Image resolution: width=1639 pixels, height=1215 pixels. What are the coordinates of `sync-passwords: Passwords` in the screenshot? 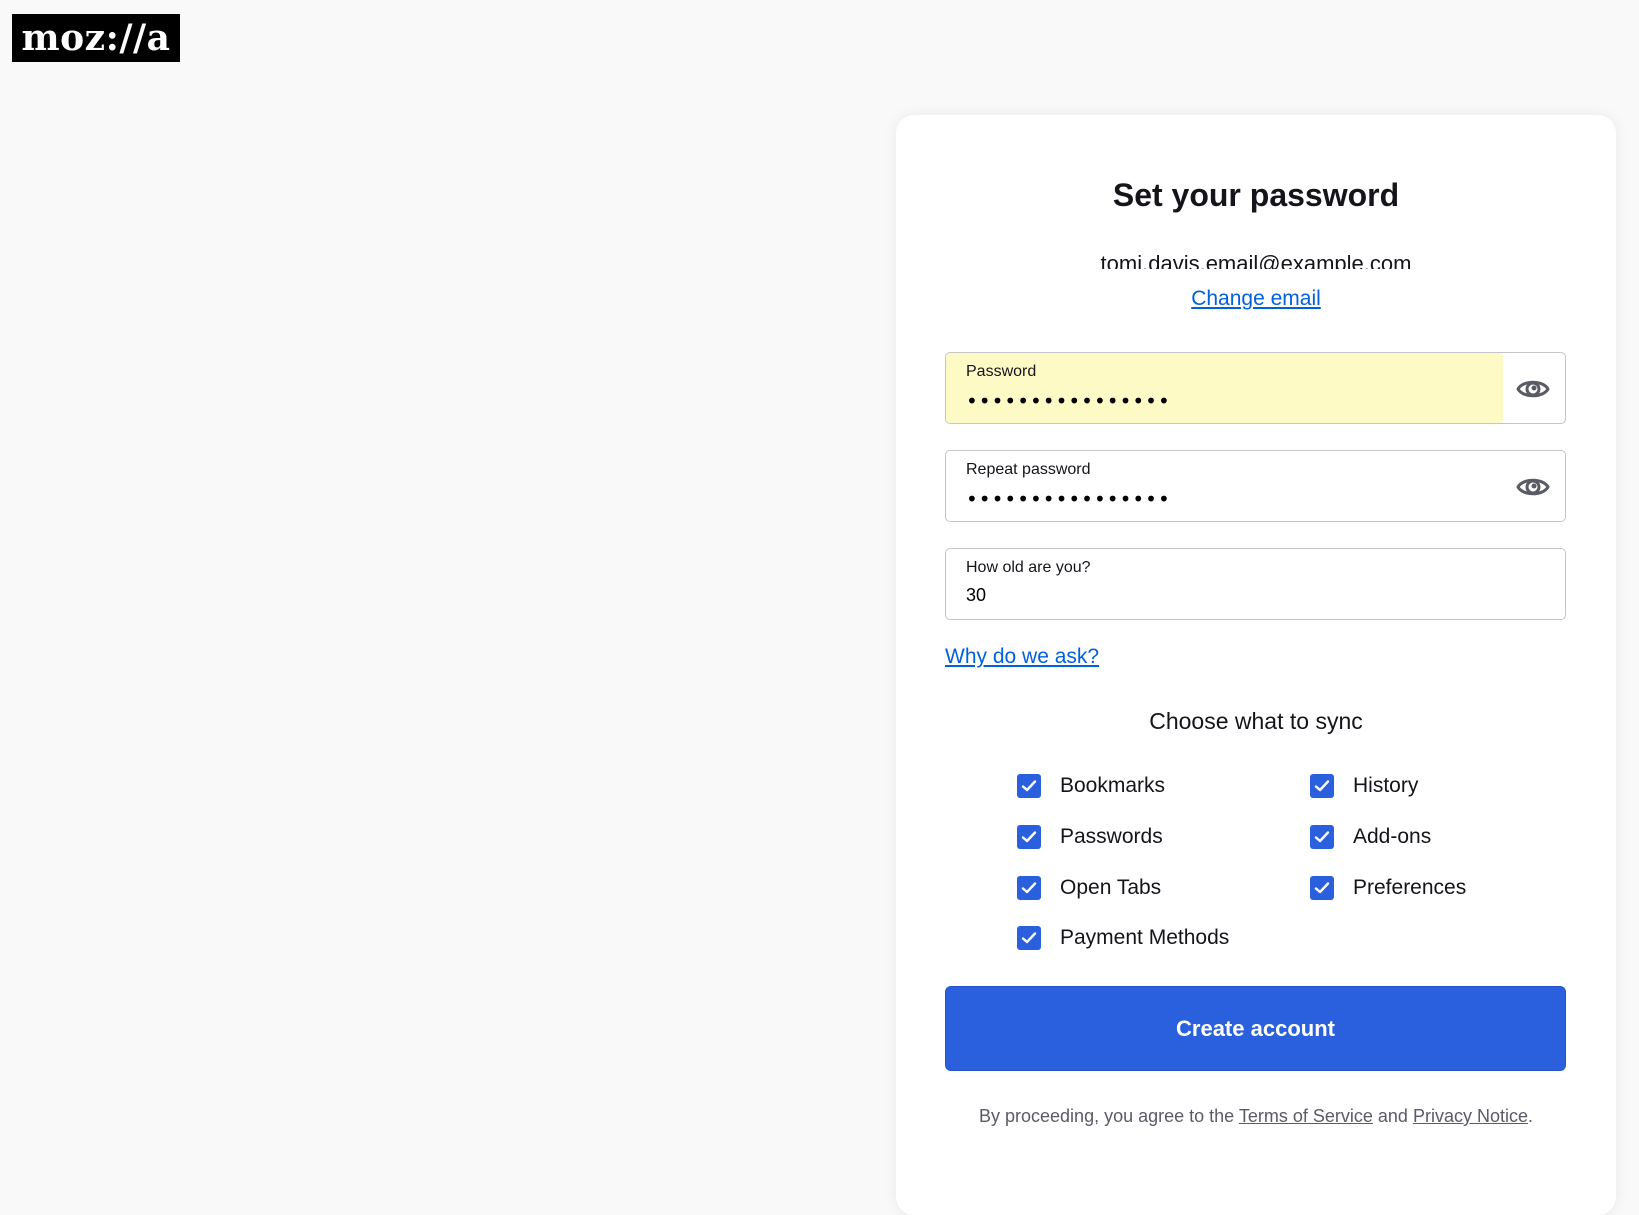 It's located at (1090, 837).